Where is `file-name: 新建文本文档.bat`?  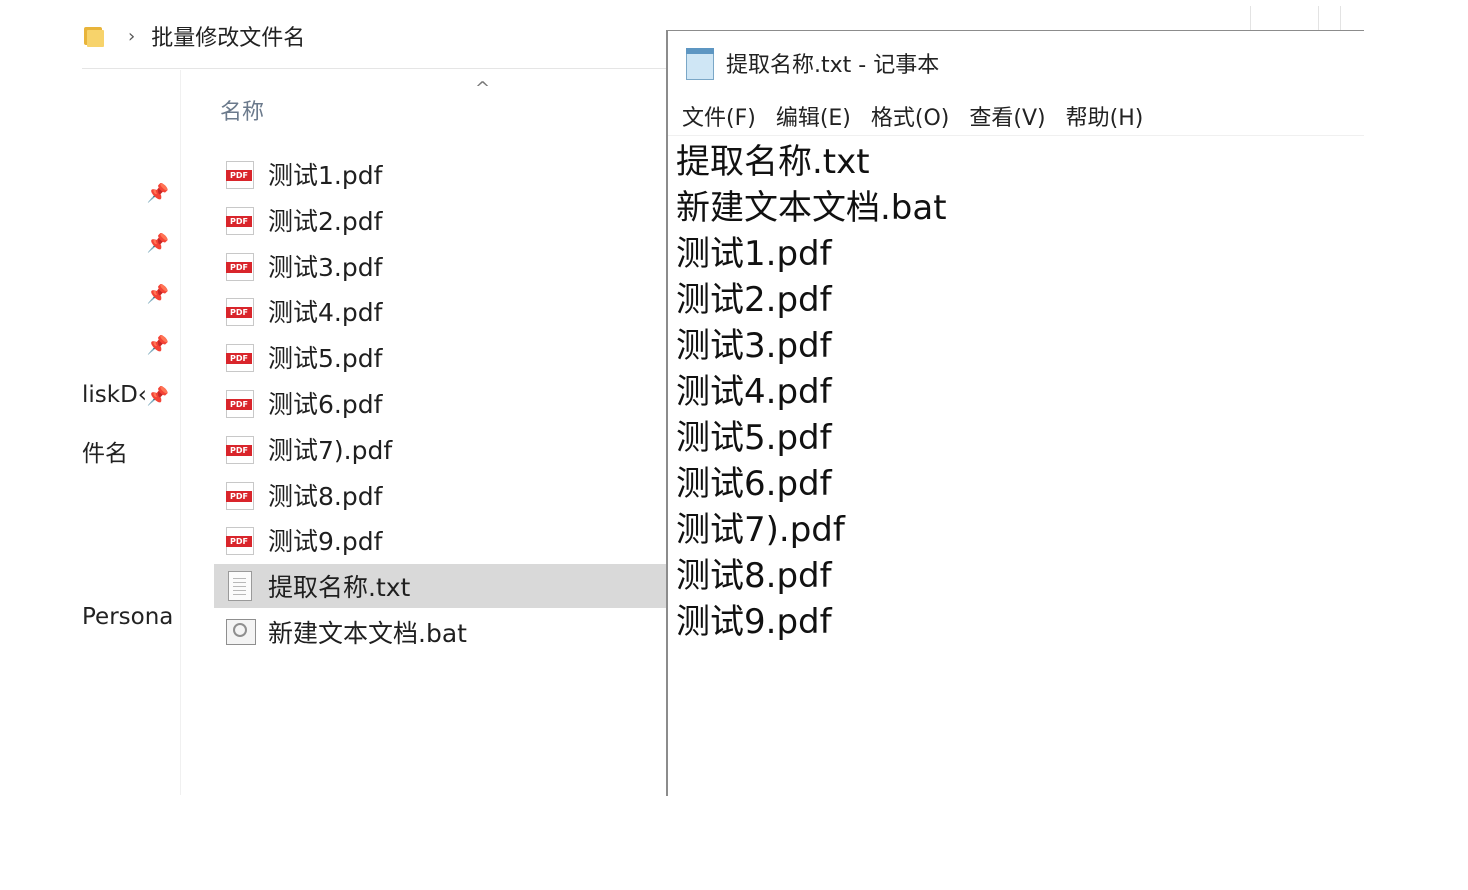
file-name: 新建文本文档.bat is located at coordinates (367, 633).